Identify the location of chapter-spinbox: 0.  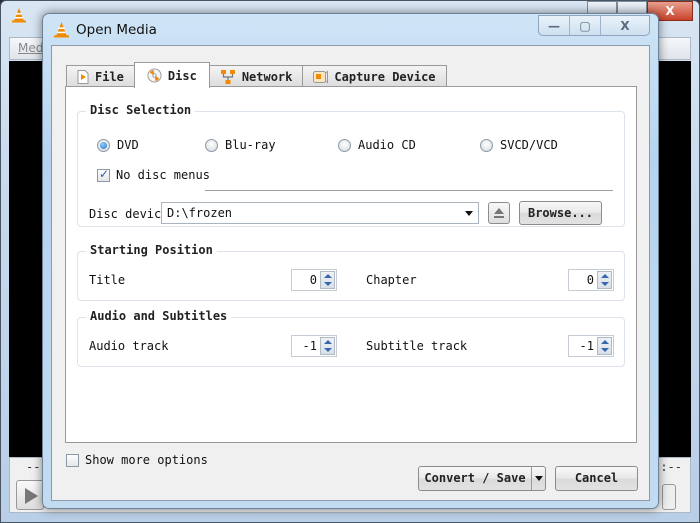
(591, 280).